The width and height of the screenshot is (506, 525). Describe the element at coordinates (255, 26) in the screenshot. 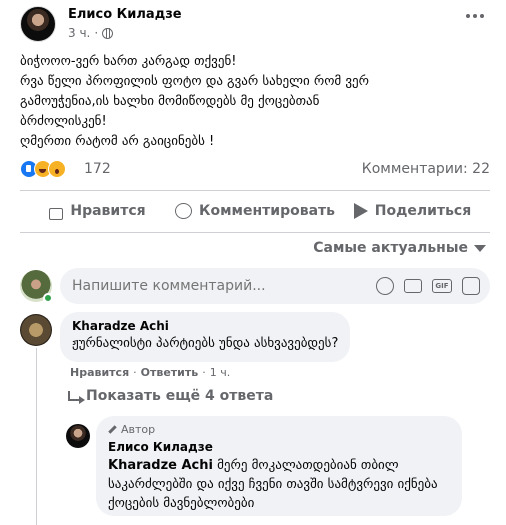

I see `post-header: Елисо Киладзе 3 ч. ·` at that location.